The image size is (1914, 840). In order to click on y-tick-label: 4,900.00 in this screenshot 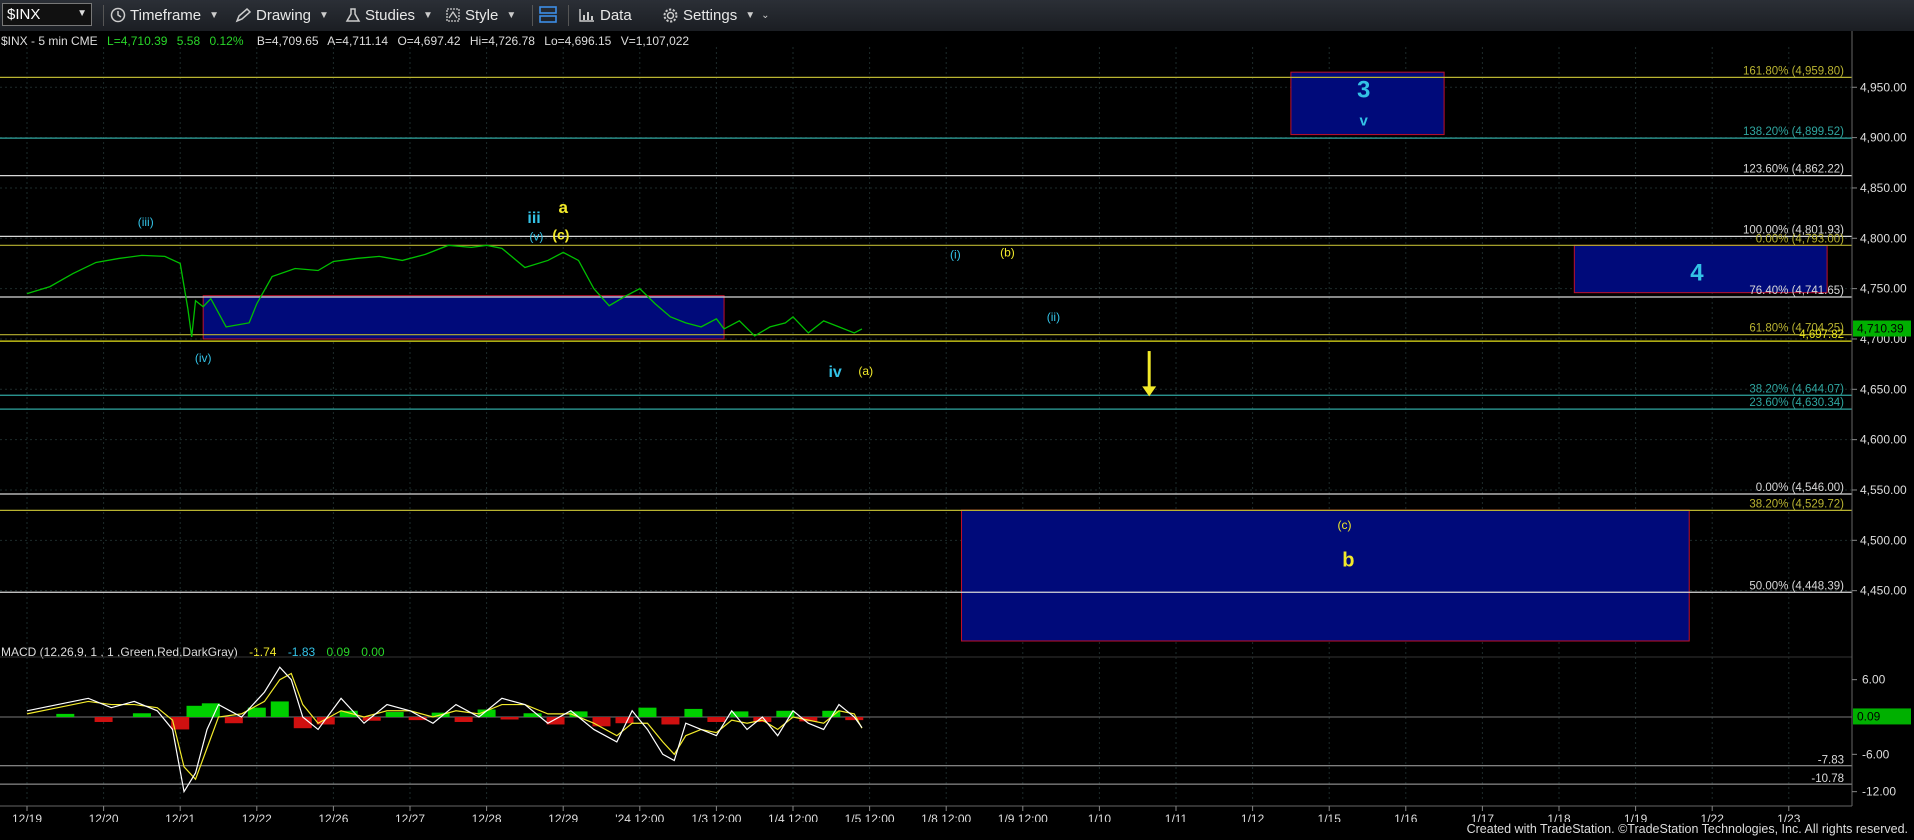, I will do `click(1883, 138)`.